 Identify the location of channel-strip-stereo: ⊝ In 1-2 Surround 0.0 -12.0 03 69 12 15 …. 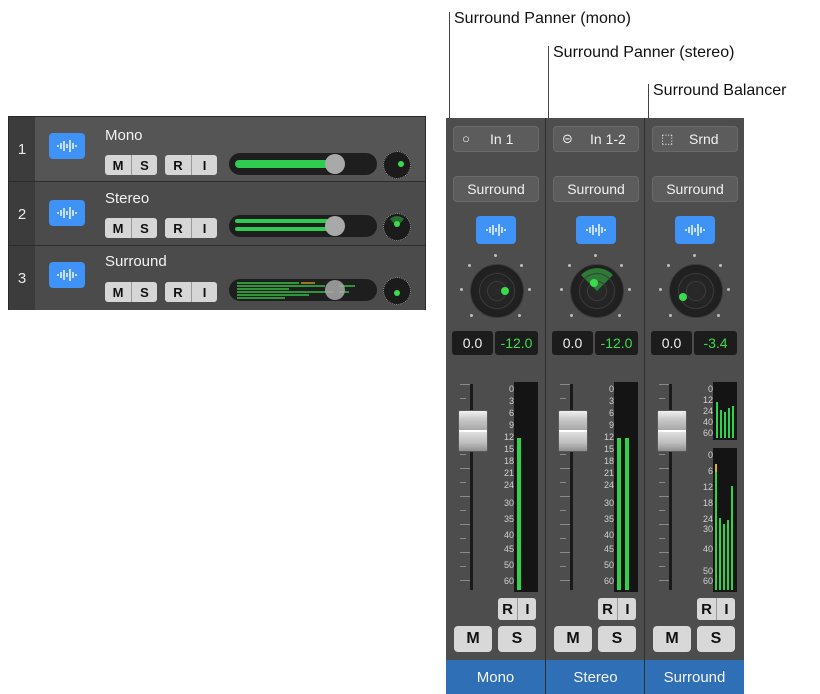
(595, 406).